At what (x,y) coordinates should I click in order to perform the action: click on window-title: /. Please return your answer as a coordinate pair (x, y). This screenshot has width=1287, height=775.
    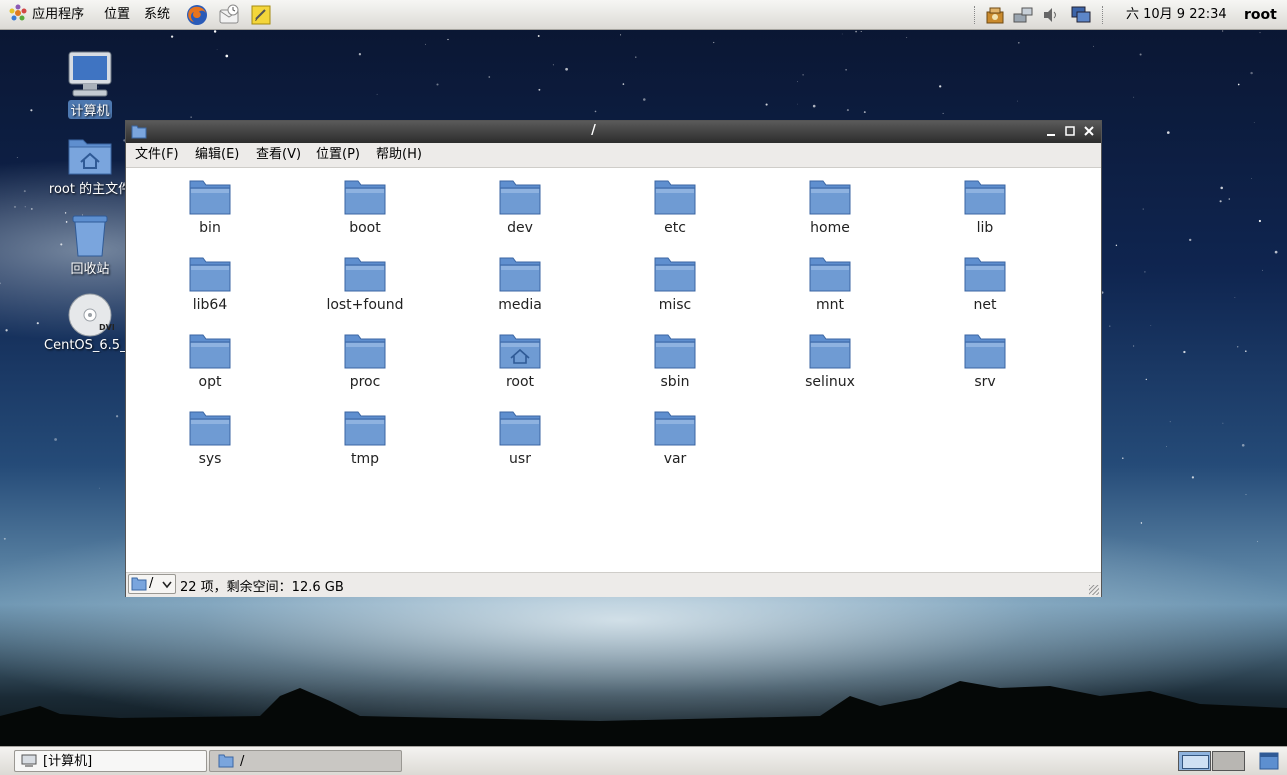
    Looking at the image, I should click on (593, 130).